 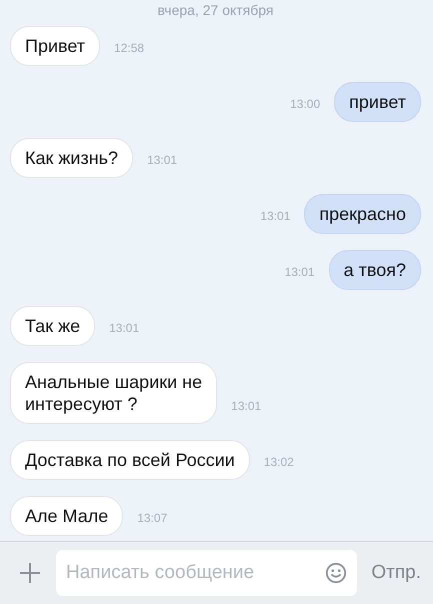 What do you see at coordinates (362, 214) in the screenshot?
I see `message-bubble: прекрасно` at bounding box center [362, 214].